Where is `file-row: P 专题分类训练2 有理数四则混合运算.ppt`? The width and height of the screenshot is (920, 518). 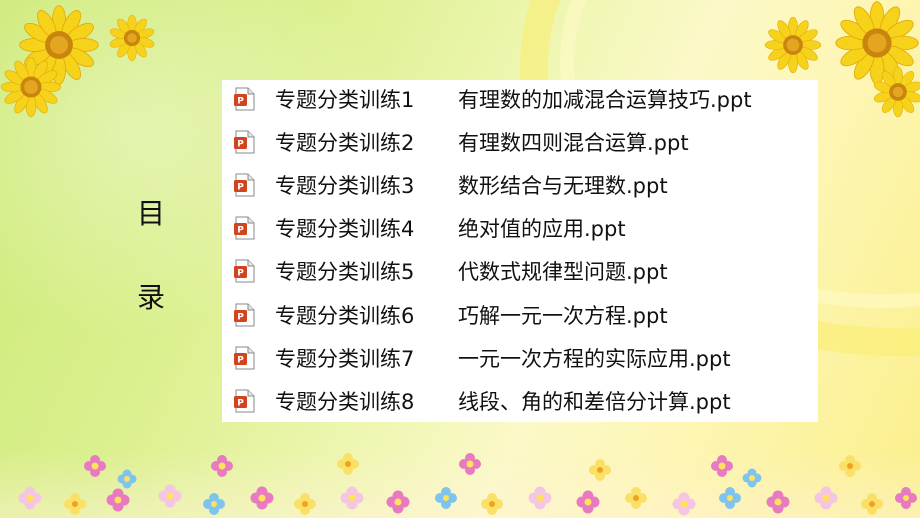
file-row: P 专题分类训练2 有理数四则混合运算.ppt is located at coordinates (520, 142).